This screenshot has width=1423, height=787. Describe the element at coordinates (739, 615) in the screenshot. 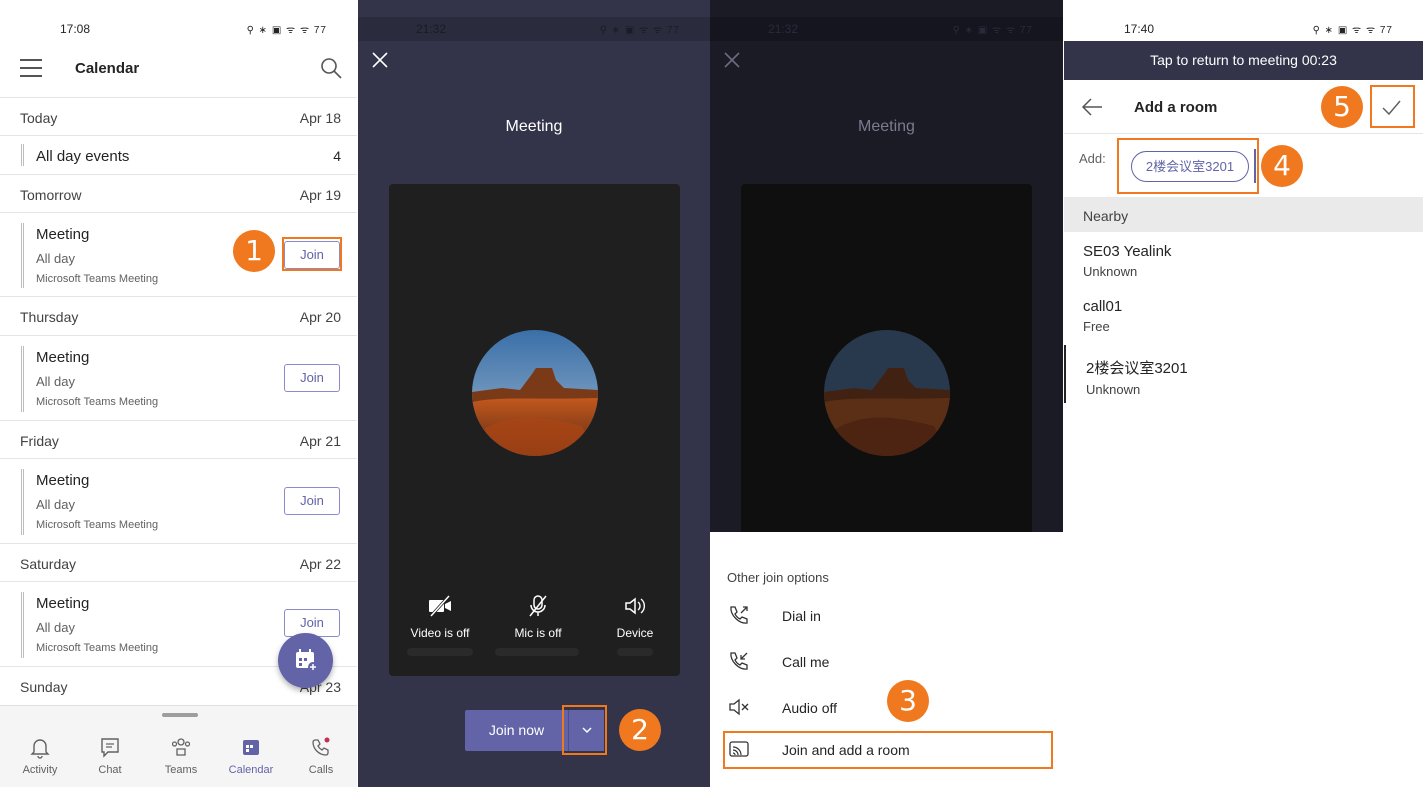

I see `dial-in-icon` at that location.